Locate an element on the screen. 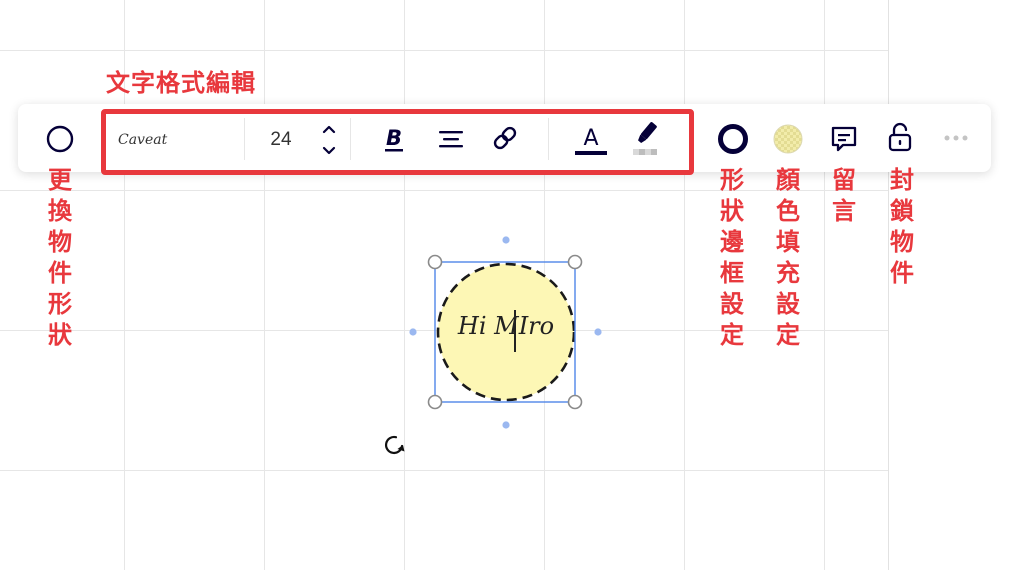 This screenshot has height=570, width=1024. font-family-dropdown: Caveat is located at coordinates (173, 140).